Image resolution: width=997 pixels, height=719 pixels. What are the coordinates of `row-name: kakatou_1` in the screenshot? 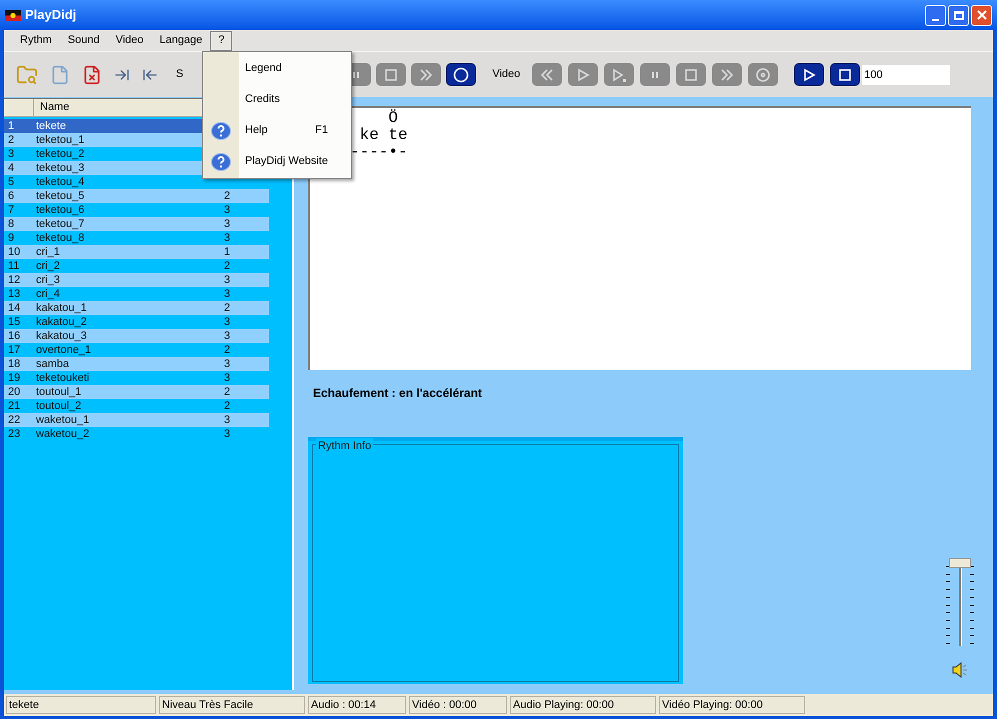 It's located at (62, 308).